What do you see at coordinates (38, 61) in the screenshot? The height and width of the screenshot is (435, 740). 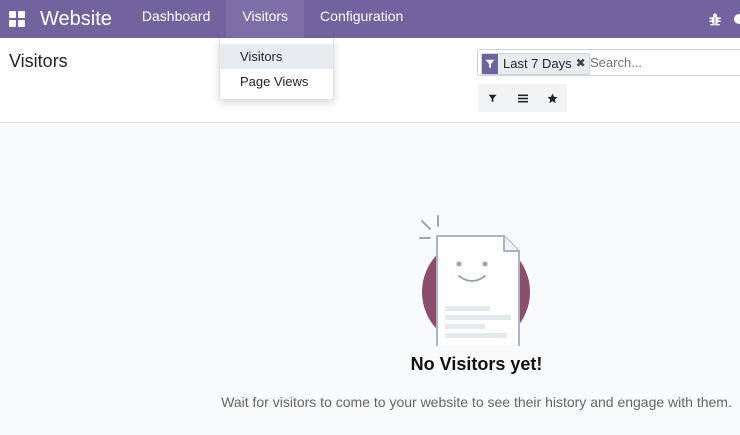 I see `page-title: Visitors` at bounding box center [38, 61].